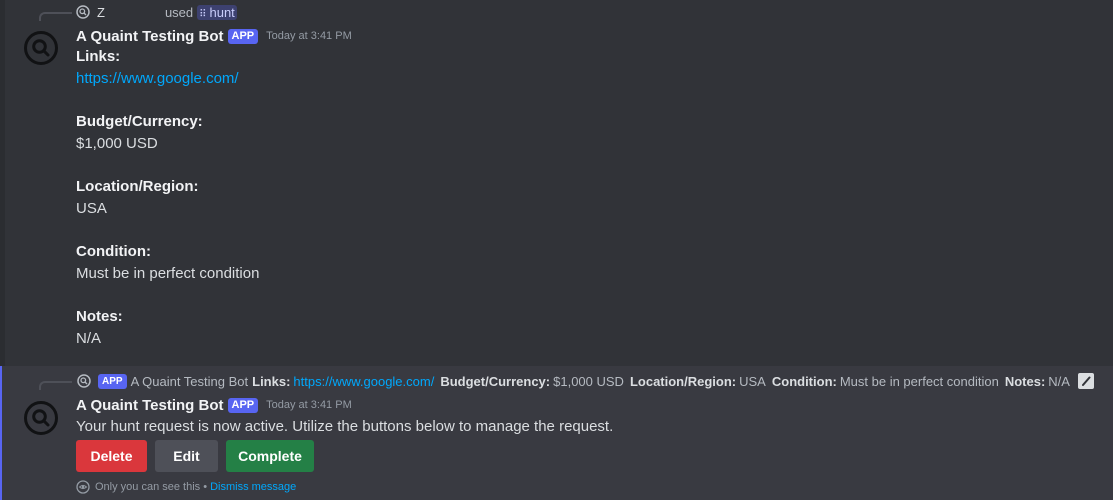  Describe the element at coordinates (91, 208) in the screenshot. I see `field-value: USA` at that location.